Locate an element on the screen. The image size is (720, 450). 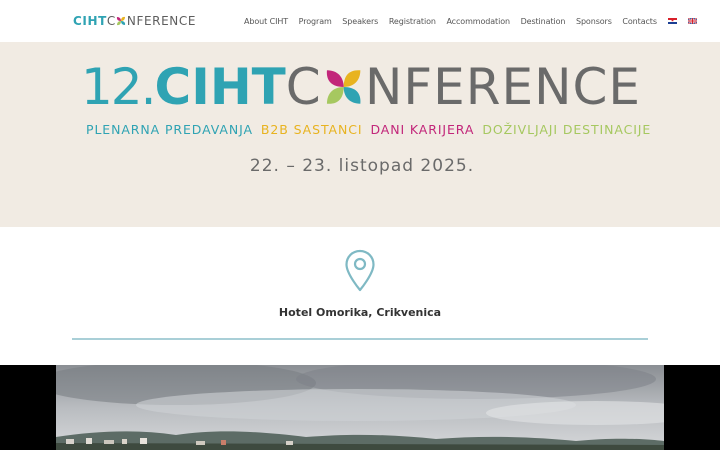
logo-letter-c: C is located at coordinates (111, 21).